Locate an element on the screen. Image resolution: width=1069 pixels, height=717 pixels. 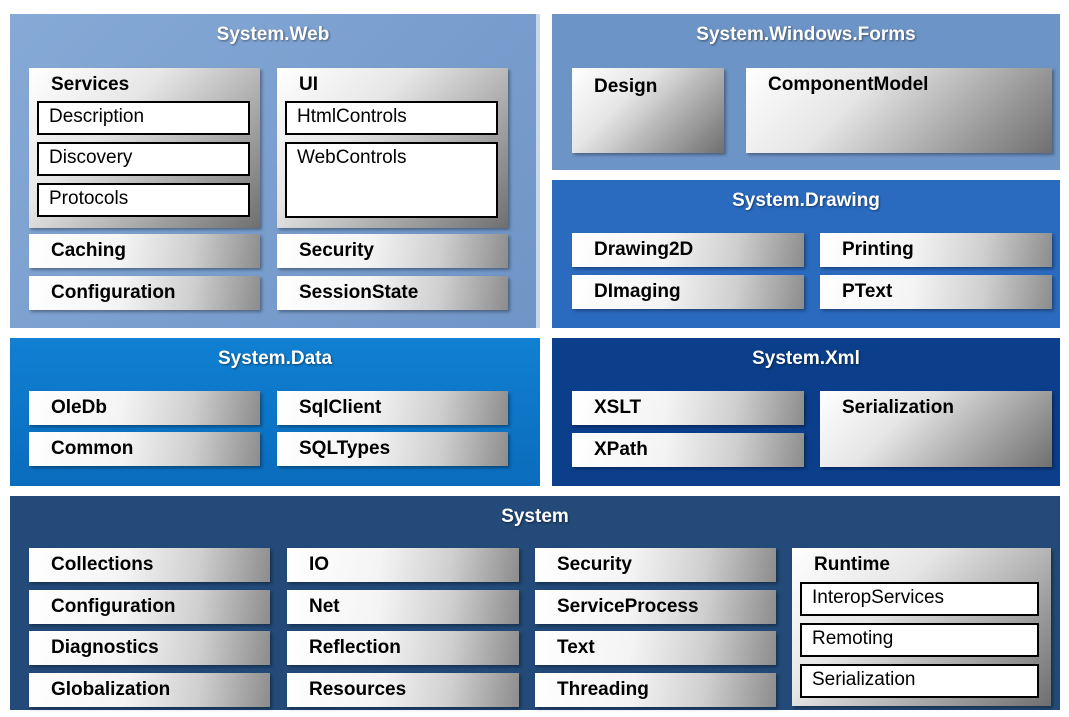
ui-webcontrols: WebControls is located at coordinates (391, 180).